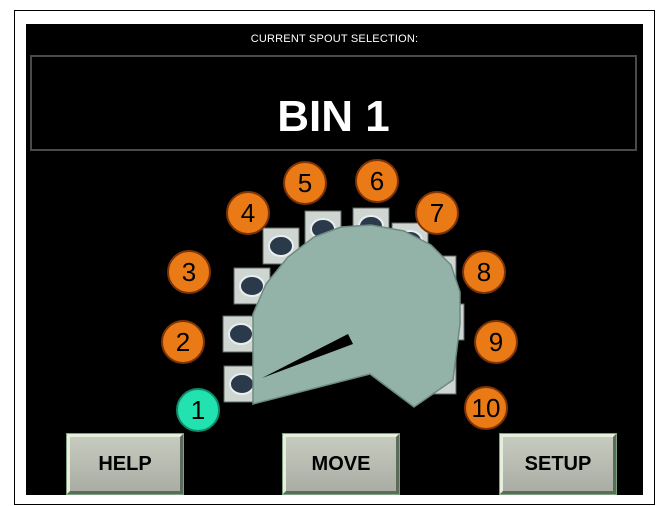 The height and width of the screenshot is (506, 669). I want to click on setup-button: SETUP, so click(558, 464).